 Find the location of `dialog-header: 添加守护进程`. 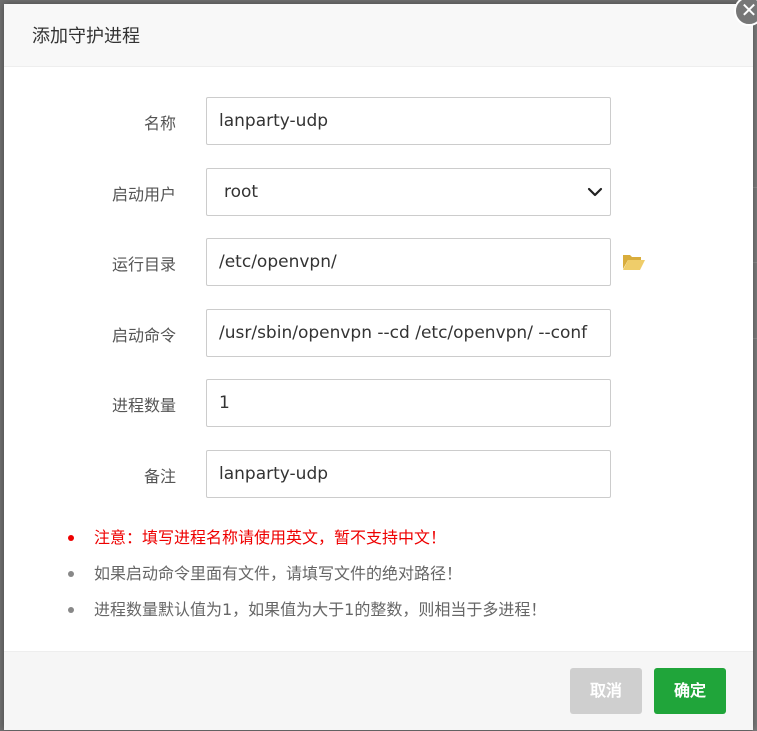

dialog-header: 添加守护进程 is located at coordinates (378, 35).